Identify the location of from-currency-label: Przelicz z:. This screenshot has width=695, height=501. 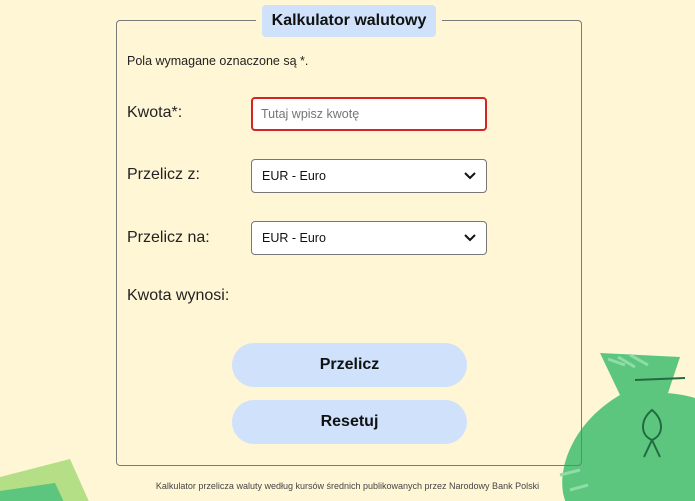
(163, 174).